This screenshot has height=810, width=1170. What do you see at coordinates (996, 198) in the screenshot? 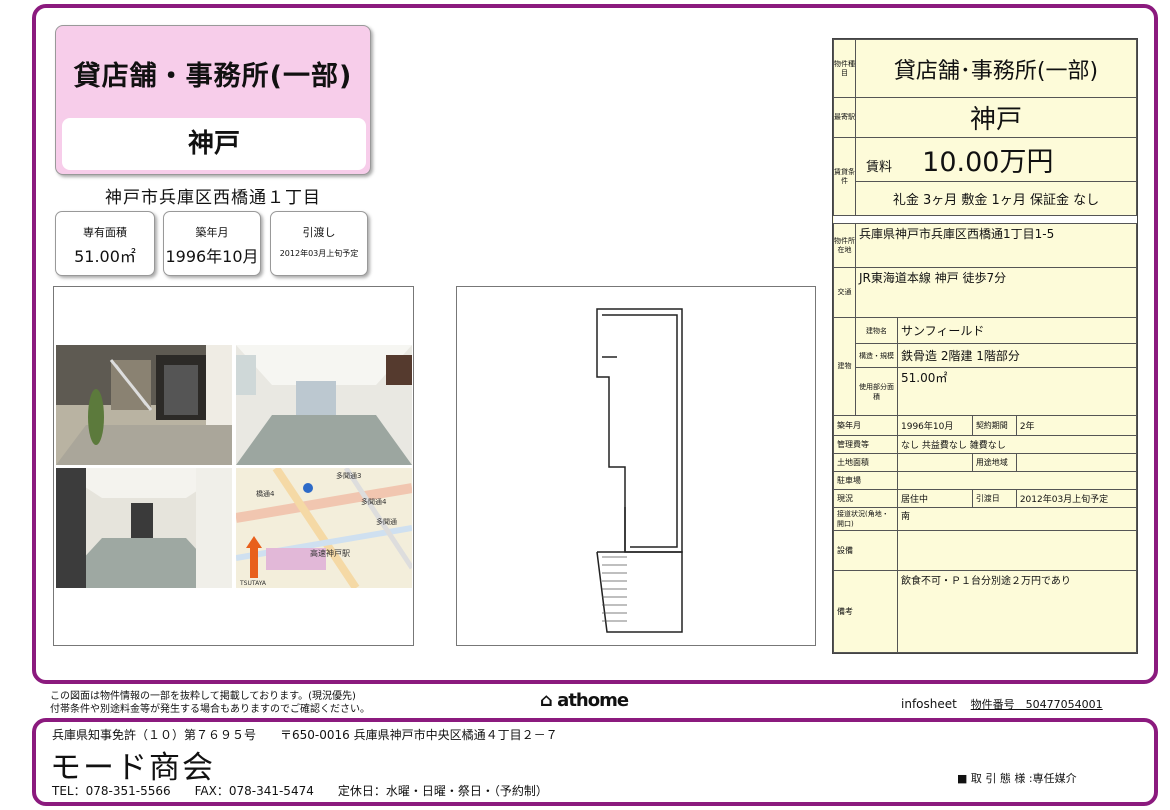
I see `rent-terms: 礼金 3ヶ月 敷金 1ヶ月 保証金 なし` at bounding box center [996, 198].